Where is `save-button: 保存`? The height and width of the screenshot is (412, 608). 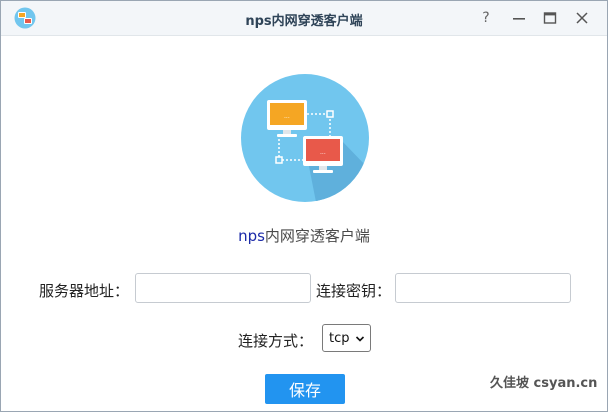 save-button: 保存 is located at coordinates (305, 389).